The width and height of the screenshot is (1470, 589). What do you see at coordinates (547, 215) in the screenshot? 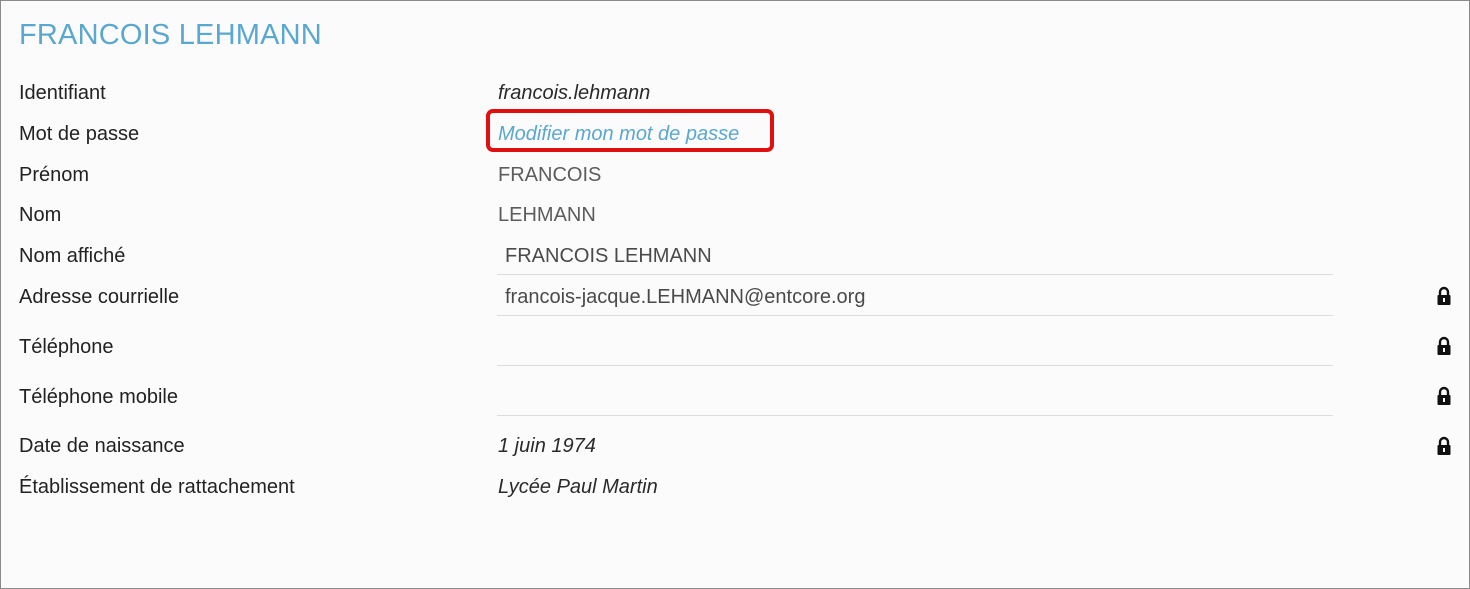
I see `value-nom: LEHMANN` at bounding box center [547, 215].